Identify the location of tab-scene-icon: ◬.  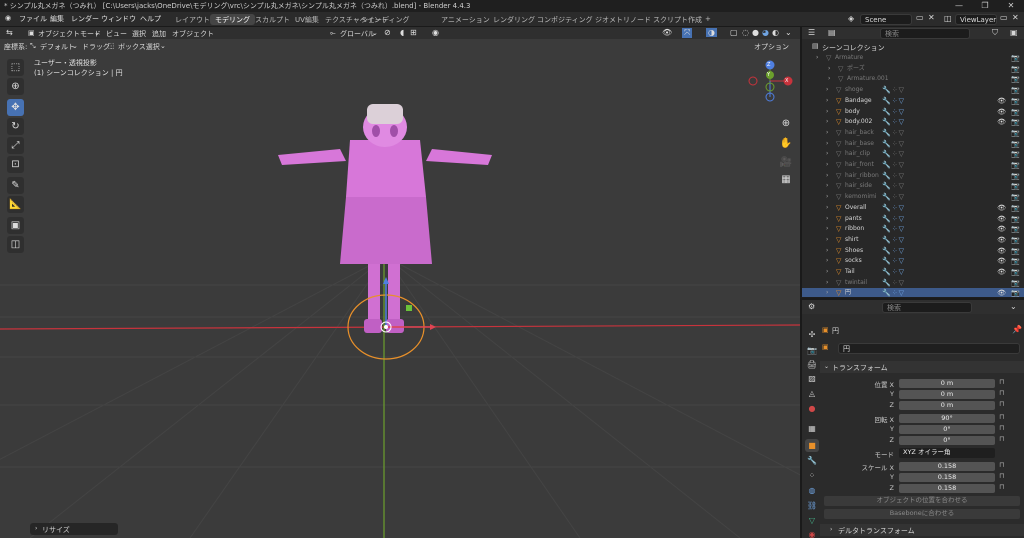
(812, 393).